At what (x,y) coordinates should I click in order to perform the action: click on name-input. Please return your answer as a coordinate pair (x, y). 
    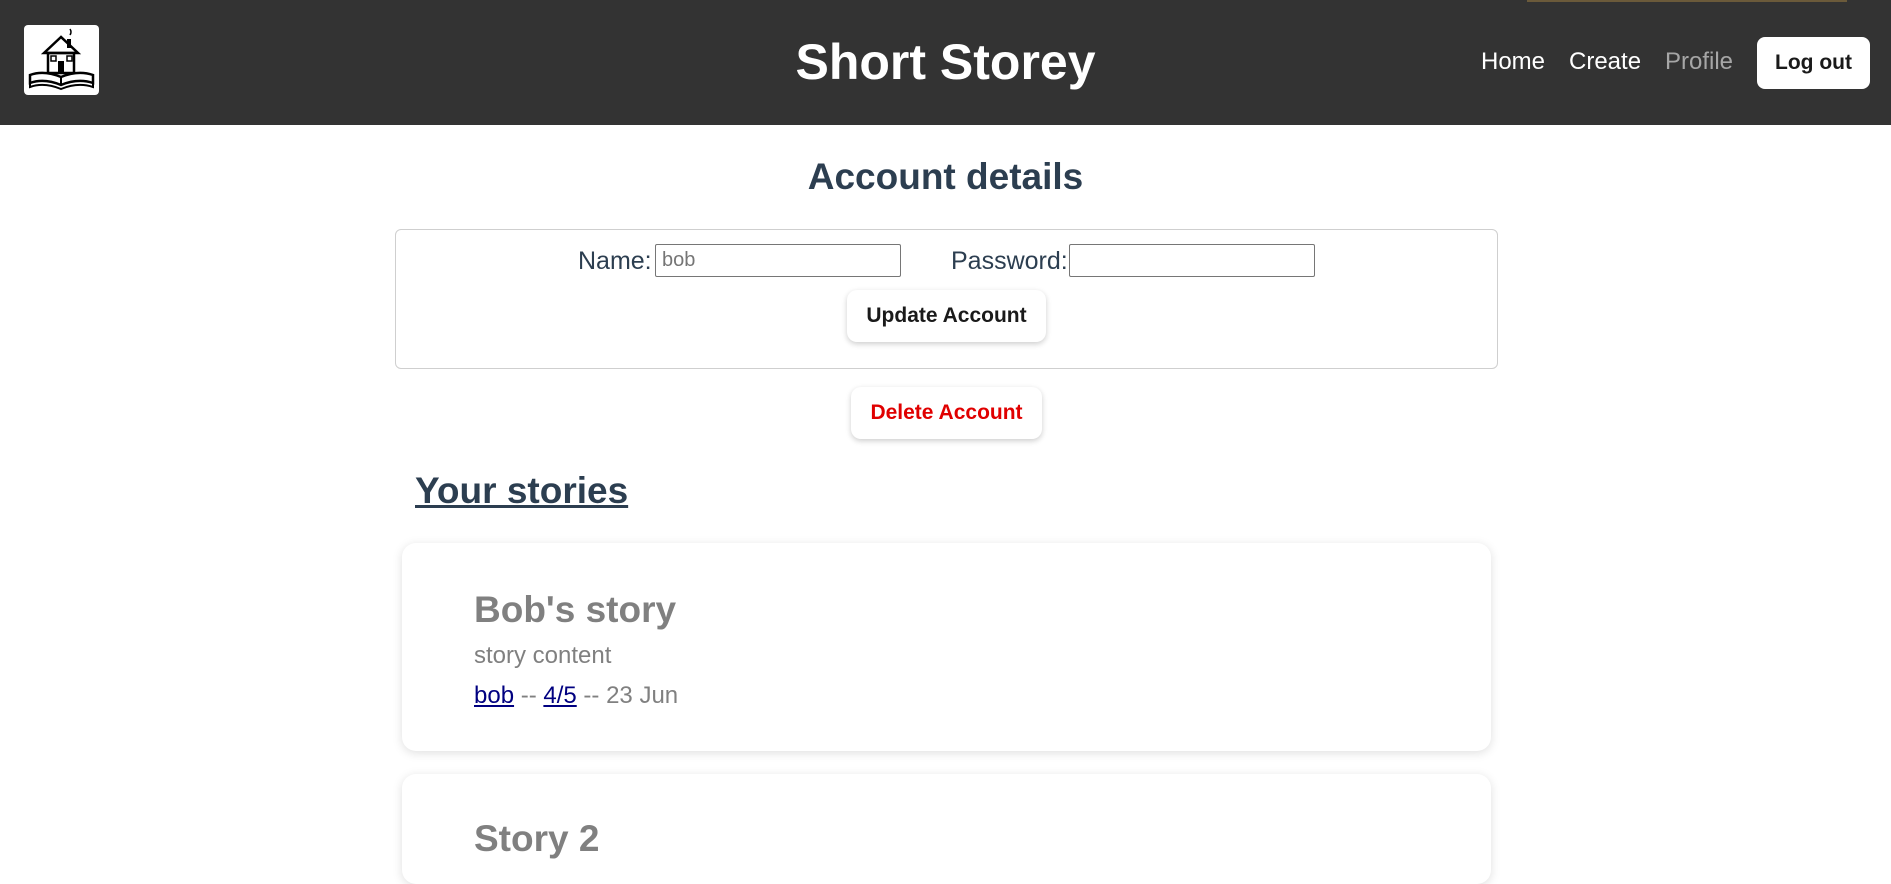
    Looking at the image, I should click on (778, 260).